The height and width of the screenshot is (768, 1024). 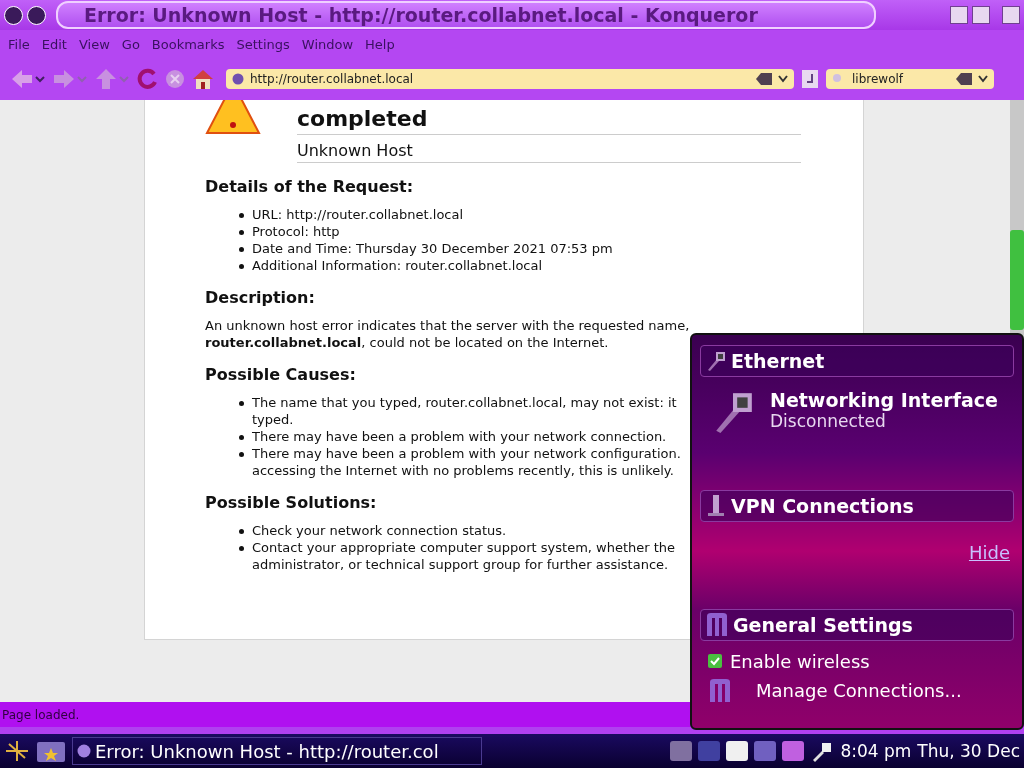 What do you see at coordinates (459, 436) in the screenshot?
I see `list-item-text: There may have been a problem with your network connection.` at bounding box center [459, 436].